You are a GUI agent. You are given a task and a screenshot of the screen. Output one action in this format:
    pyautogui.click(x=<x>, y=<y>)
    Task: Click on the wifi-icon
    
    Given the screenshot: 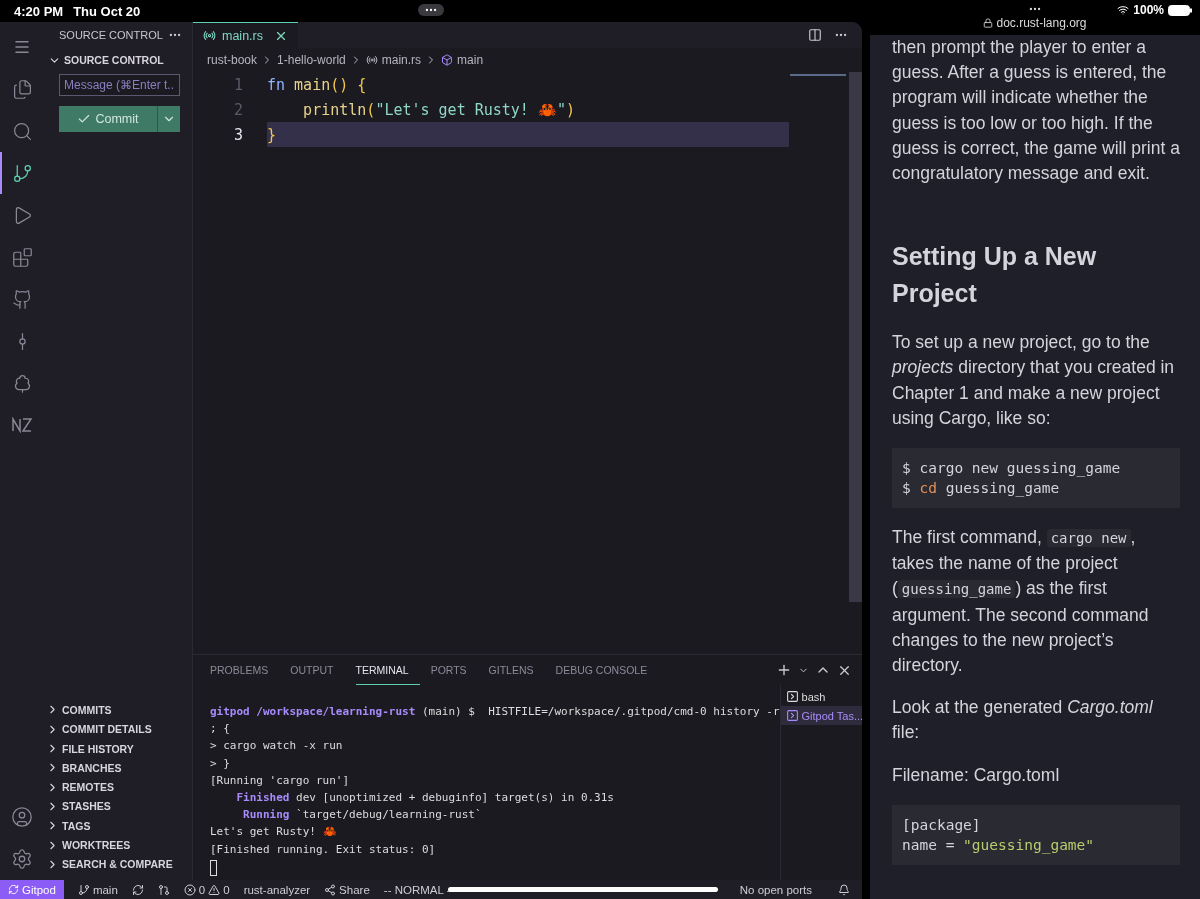 What is the action you would take?
    pyautogui.click(x=1123, y=10)
    